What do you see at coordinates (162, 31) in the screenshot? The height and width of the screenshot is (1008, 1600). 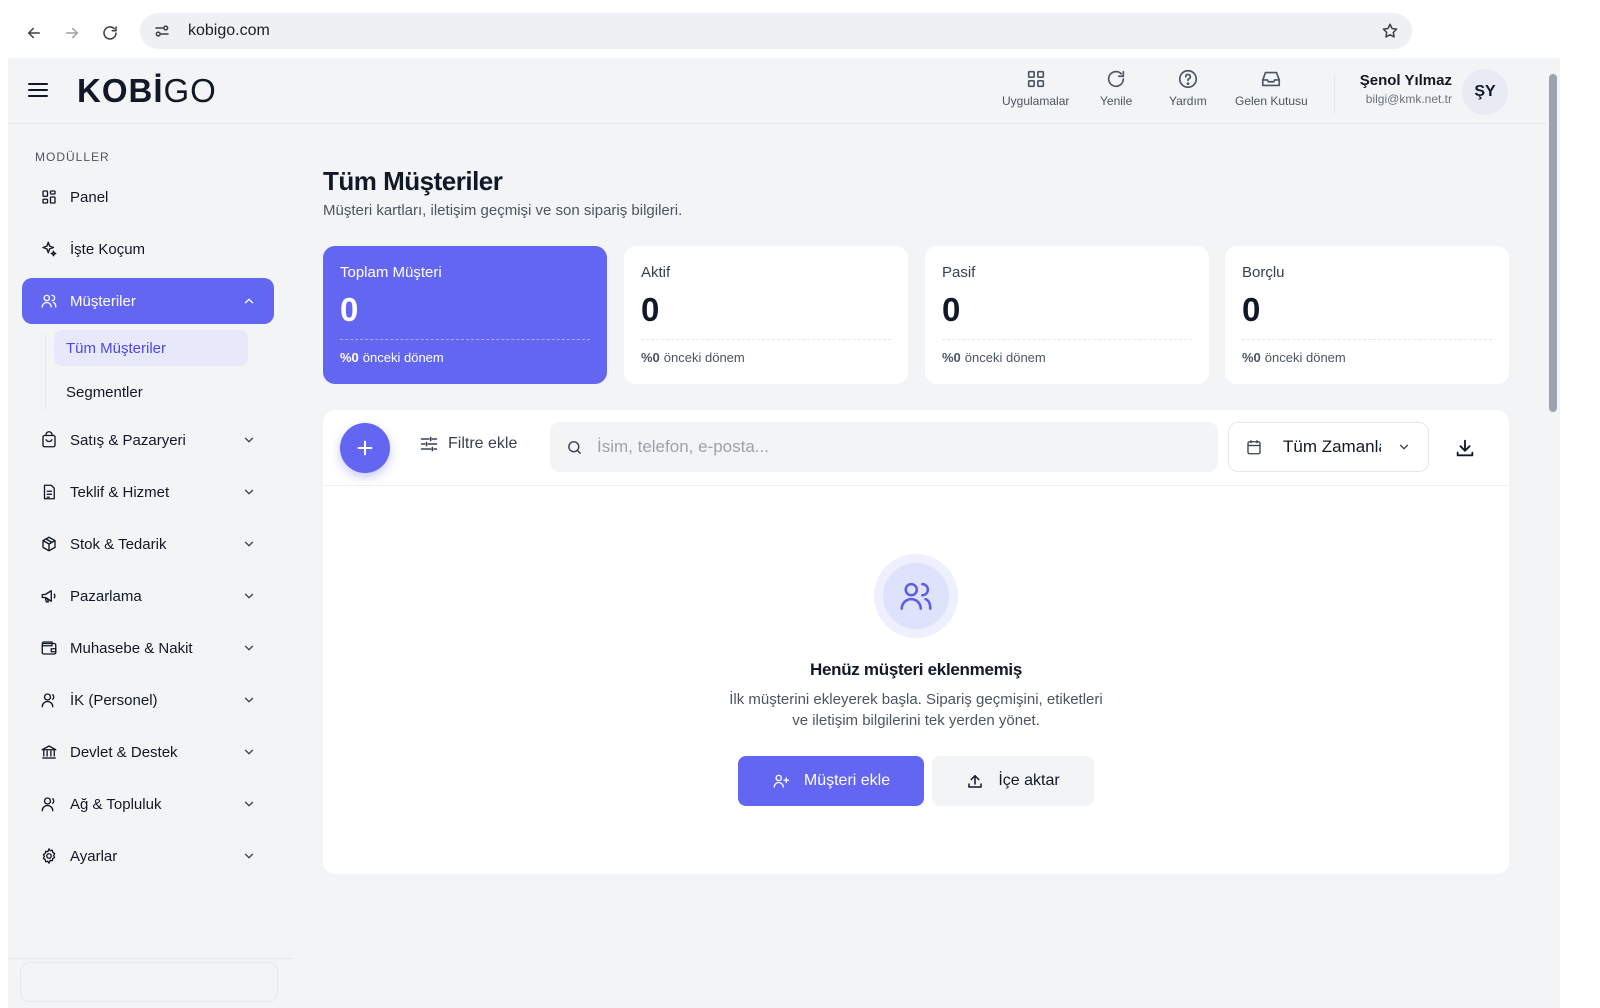 I see `site-settings-icon` at bounding box center [162, 31].